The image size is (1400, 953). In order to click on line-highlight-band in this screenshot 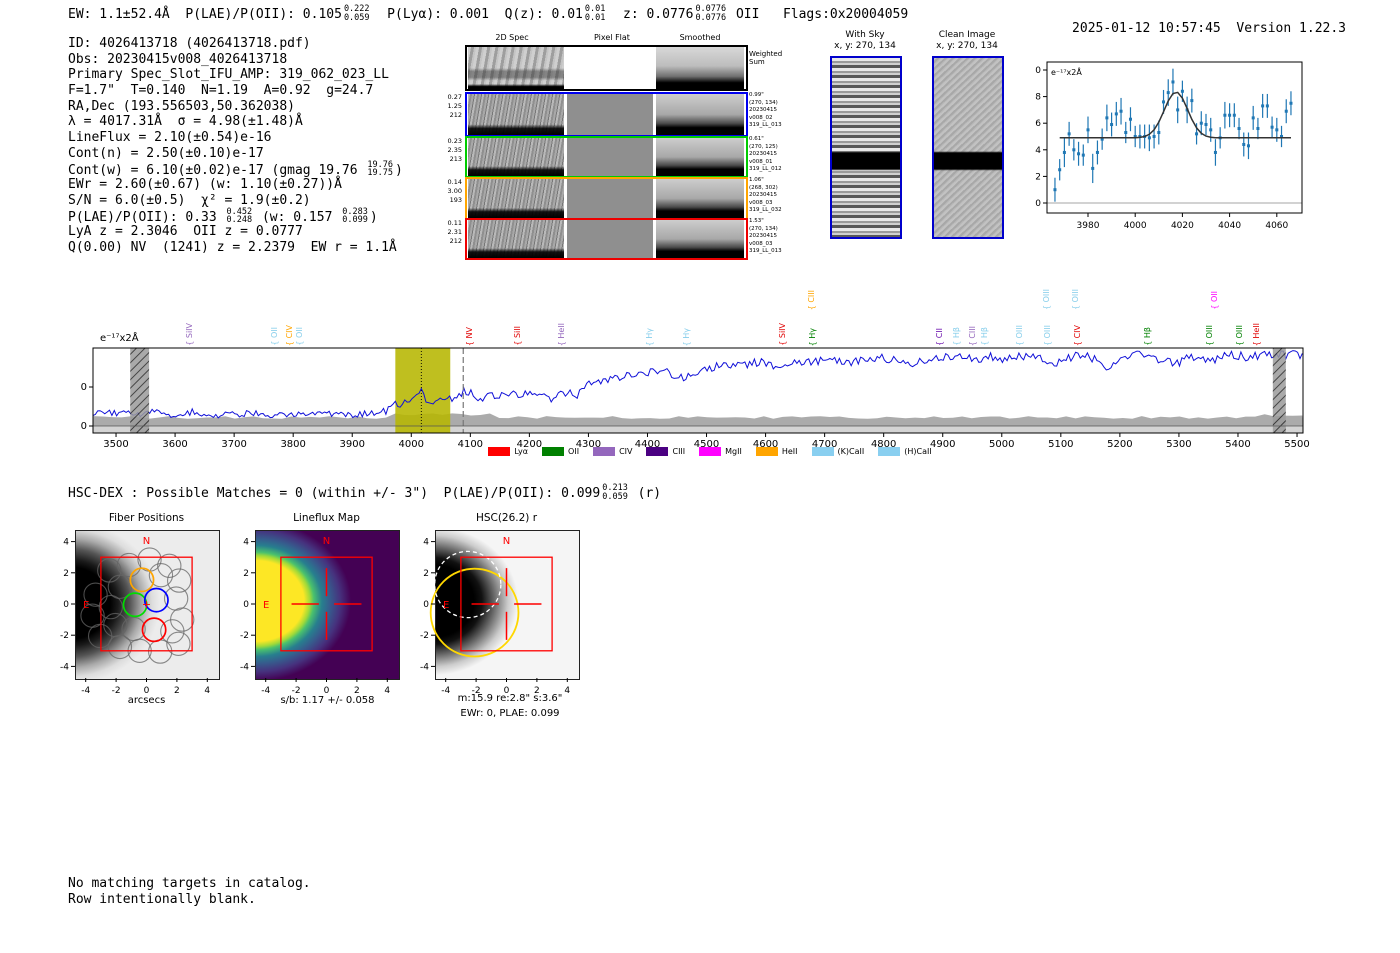, I will do `click(423, 390)`.